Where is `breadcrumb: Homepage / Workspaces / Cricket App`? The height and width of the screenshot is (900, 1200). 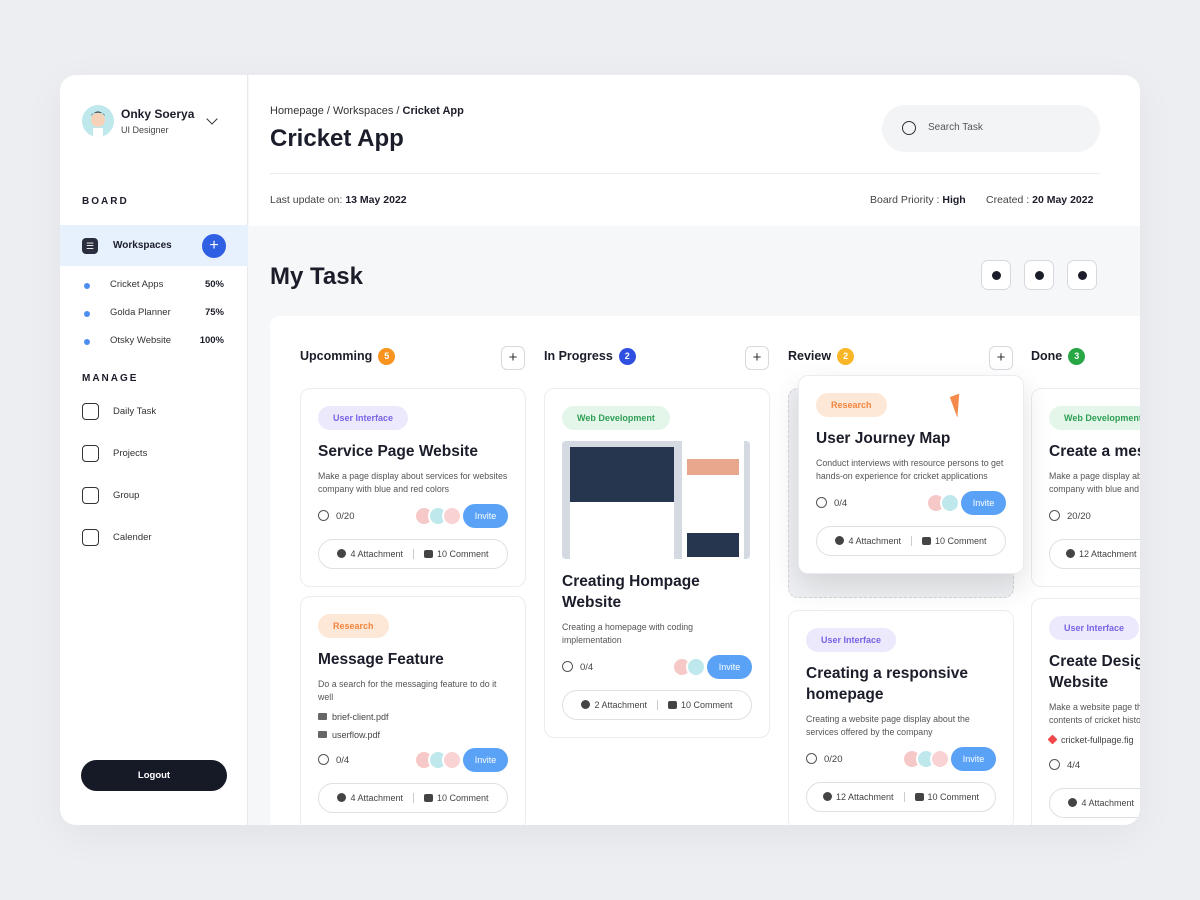
breadcrumb: Homepage / Workspaces / Cricket App is located at coordinates (367, 111).